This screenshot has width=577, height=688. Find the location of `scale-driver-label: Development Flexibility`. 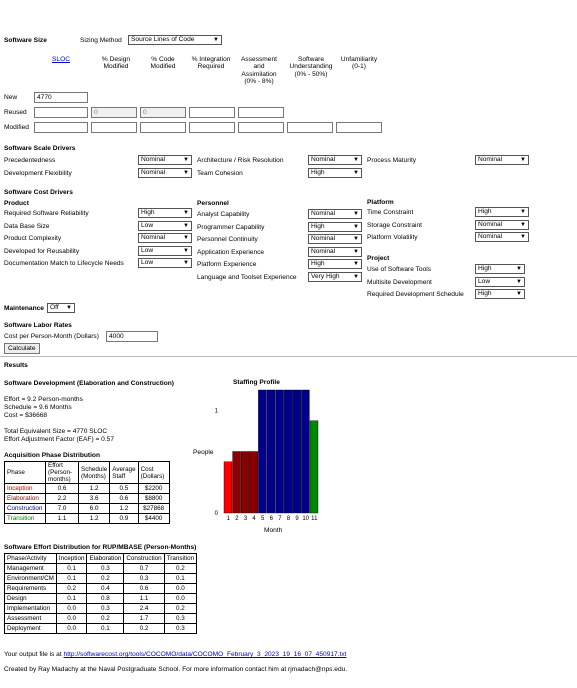

scale-driver-label: Development Flexibility is located at coordinates (38, 173).